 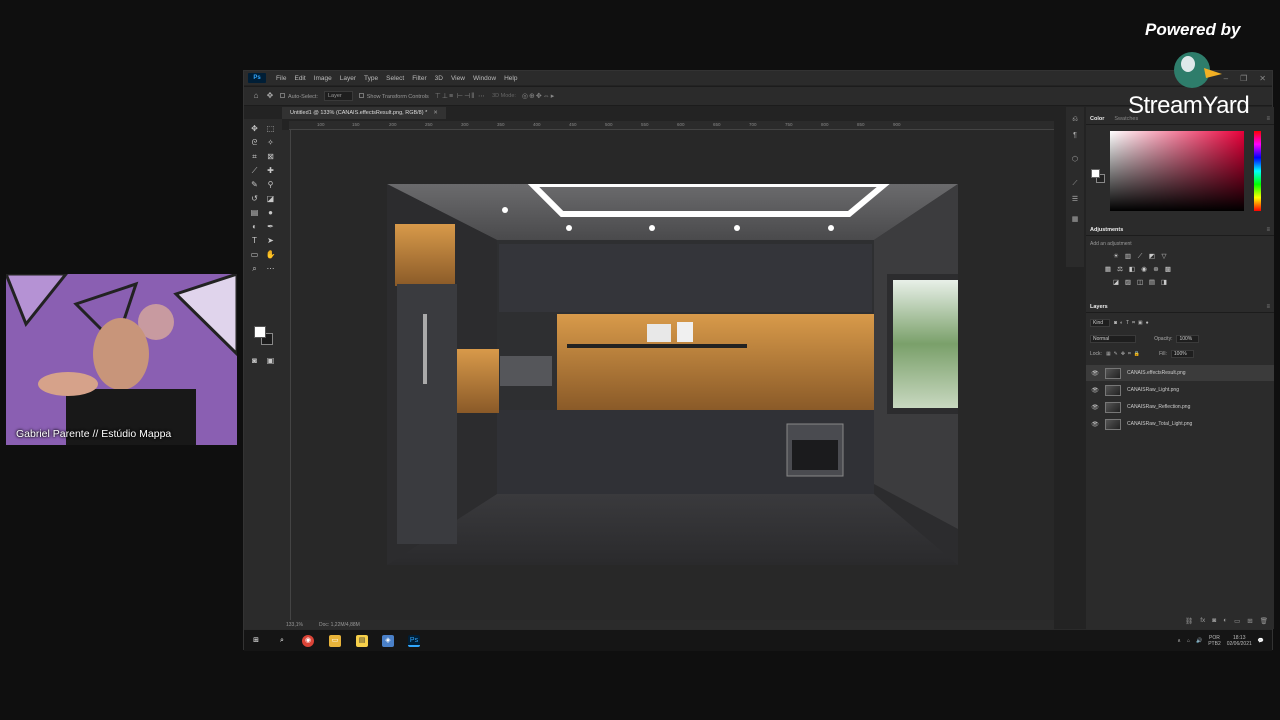 What do you see at coordinates (308, 641) in the screenshot?
I see `chrome-icon: ◉` at bounding box center [308, 641].